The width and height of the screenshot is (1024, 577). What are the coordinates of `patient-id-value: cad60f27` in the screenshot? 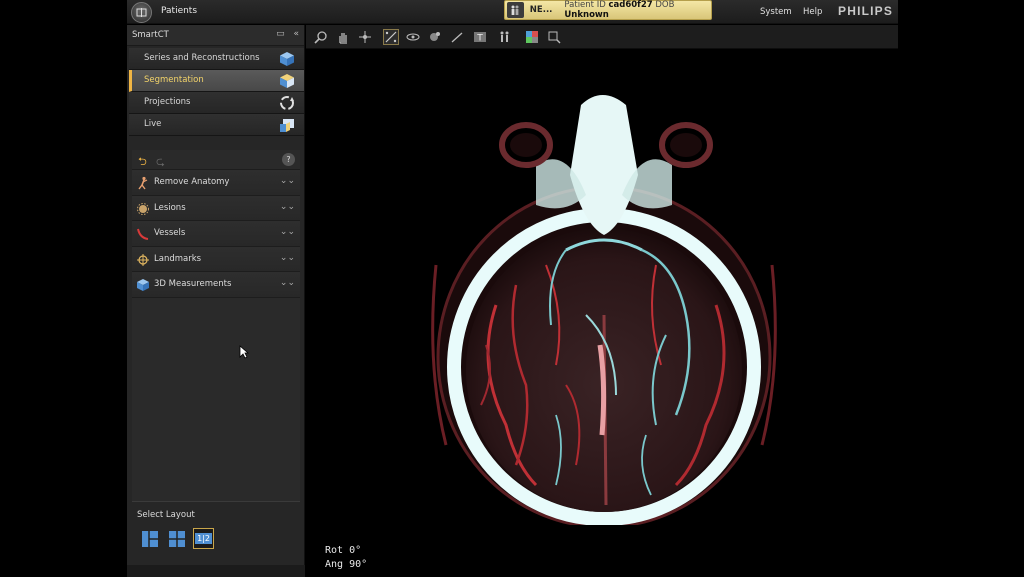 It's located at (630, 5).